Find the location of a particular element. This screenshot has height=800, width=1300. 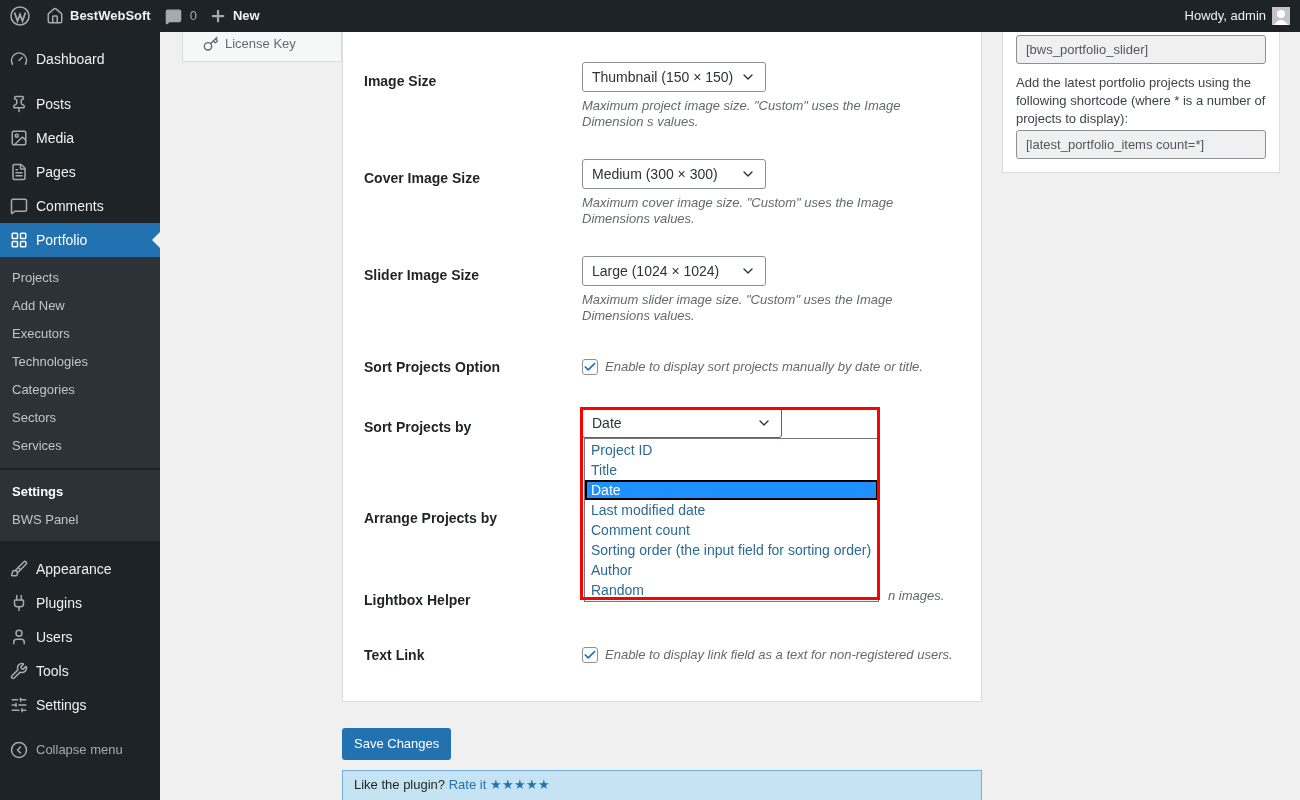

rate-link: Rate it ★★★★★ is located at coordinates (499, 784).